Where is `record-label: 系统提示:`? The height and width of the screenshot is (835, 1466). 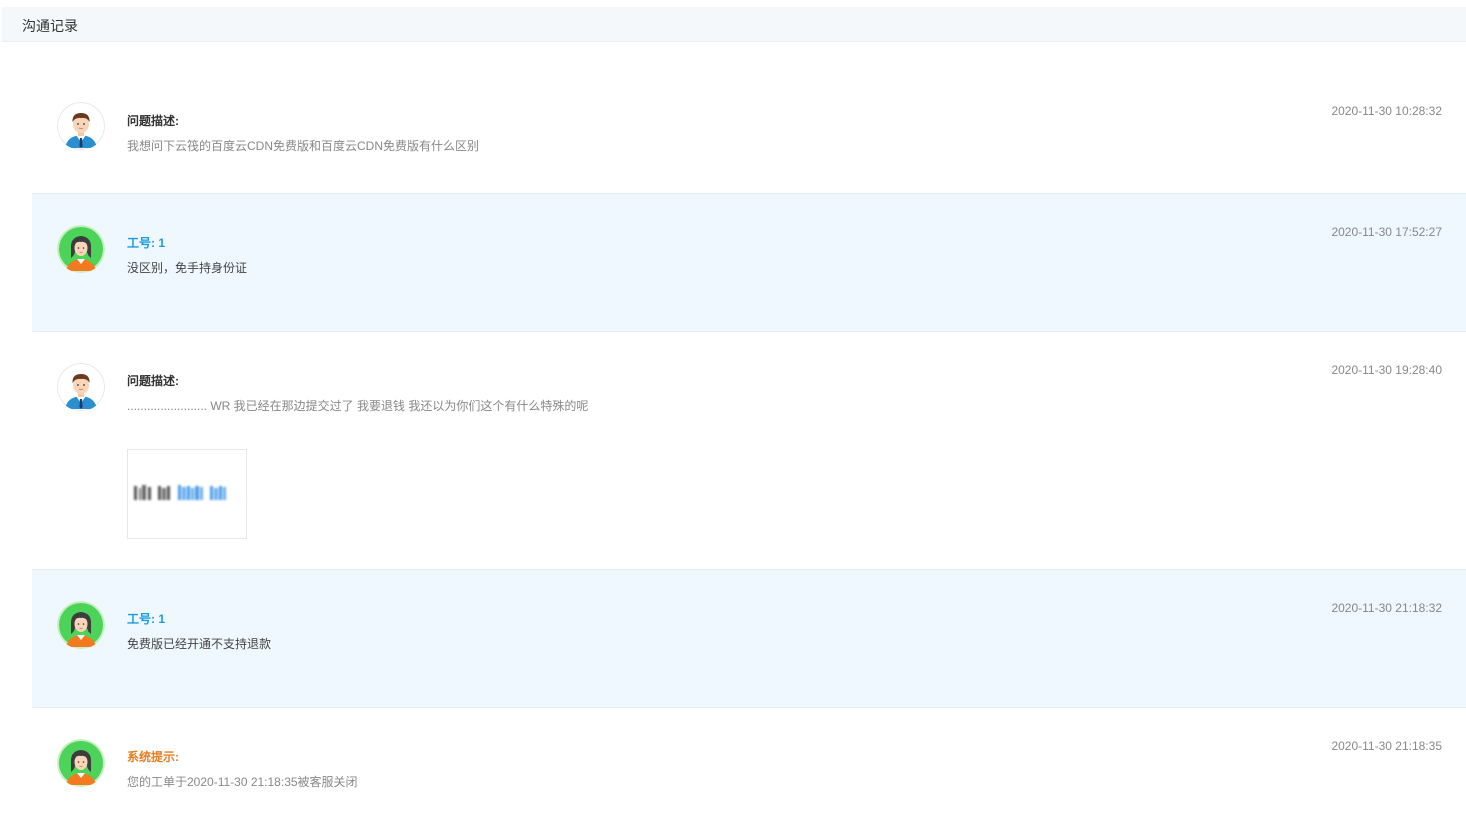
record-label: 系统提示: is located at coordinates (153, 757).